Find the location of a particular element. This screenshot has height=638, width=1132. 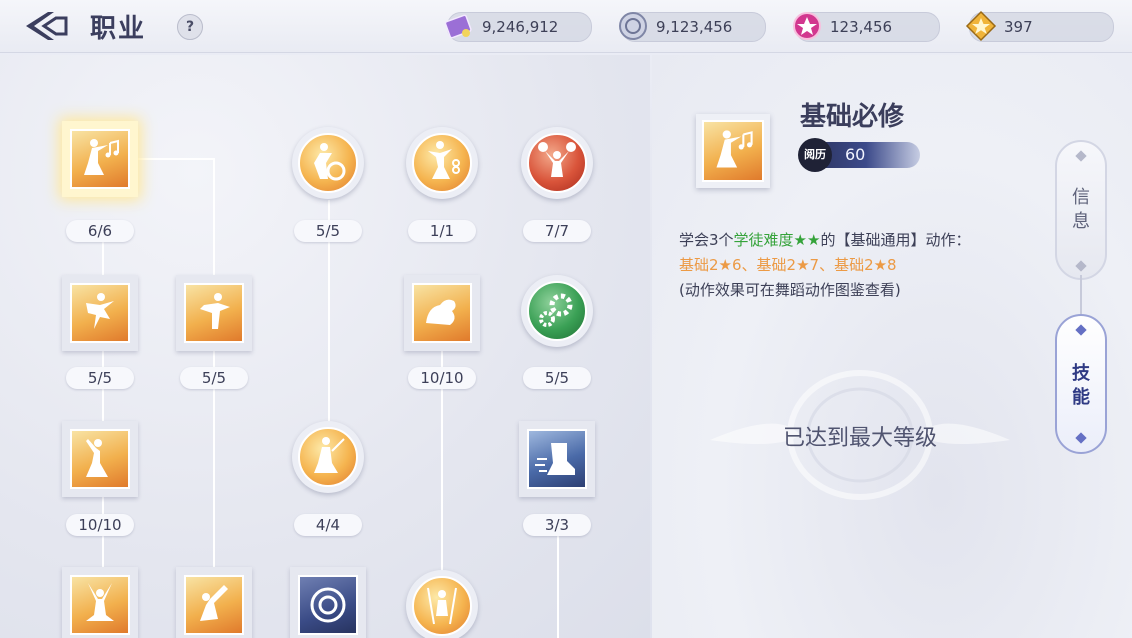

gold-star-coin-icon is located at coordinates (981, 26).